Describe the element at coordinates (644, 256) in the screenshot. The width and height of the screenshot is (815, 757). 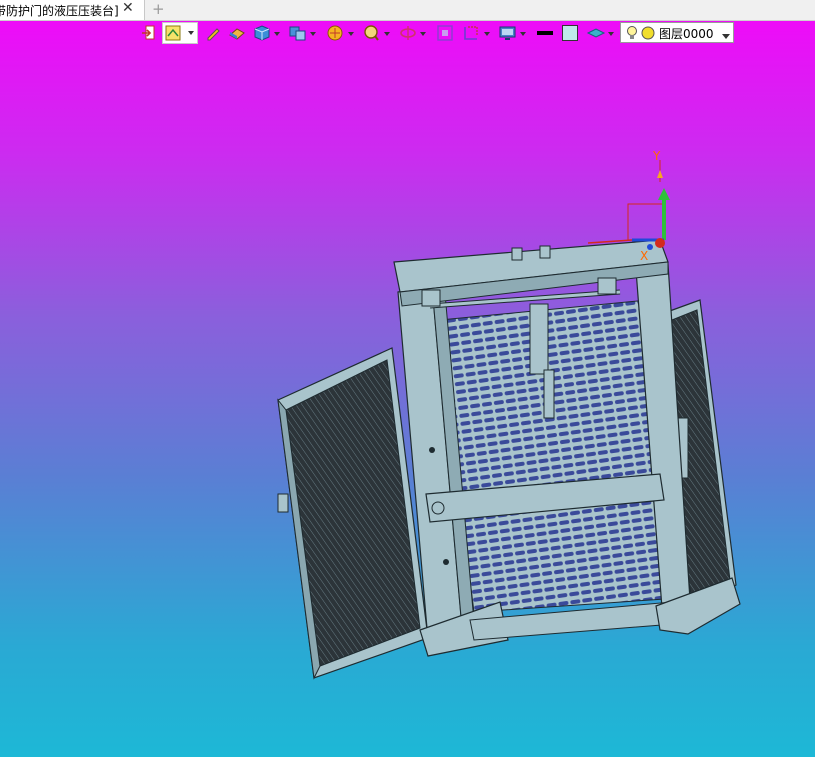
I see `x-axis-label: X` at that location.